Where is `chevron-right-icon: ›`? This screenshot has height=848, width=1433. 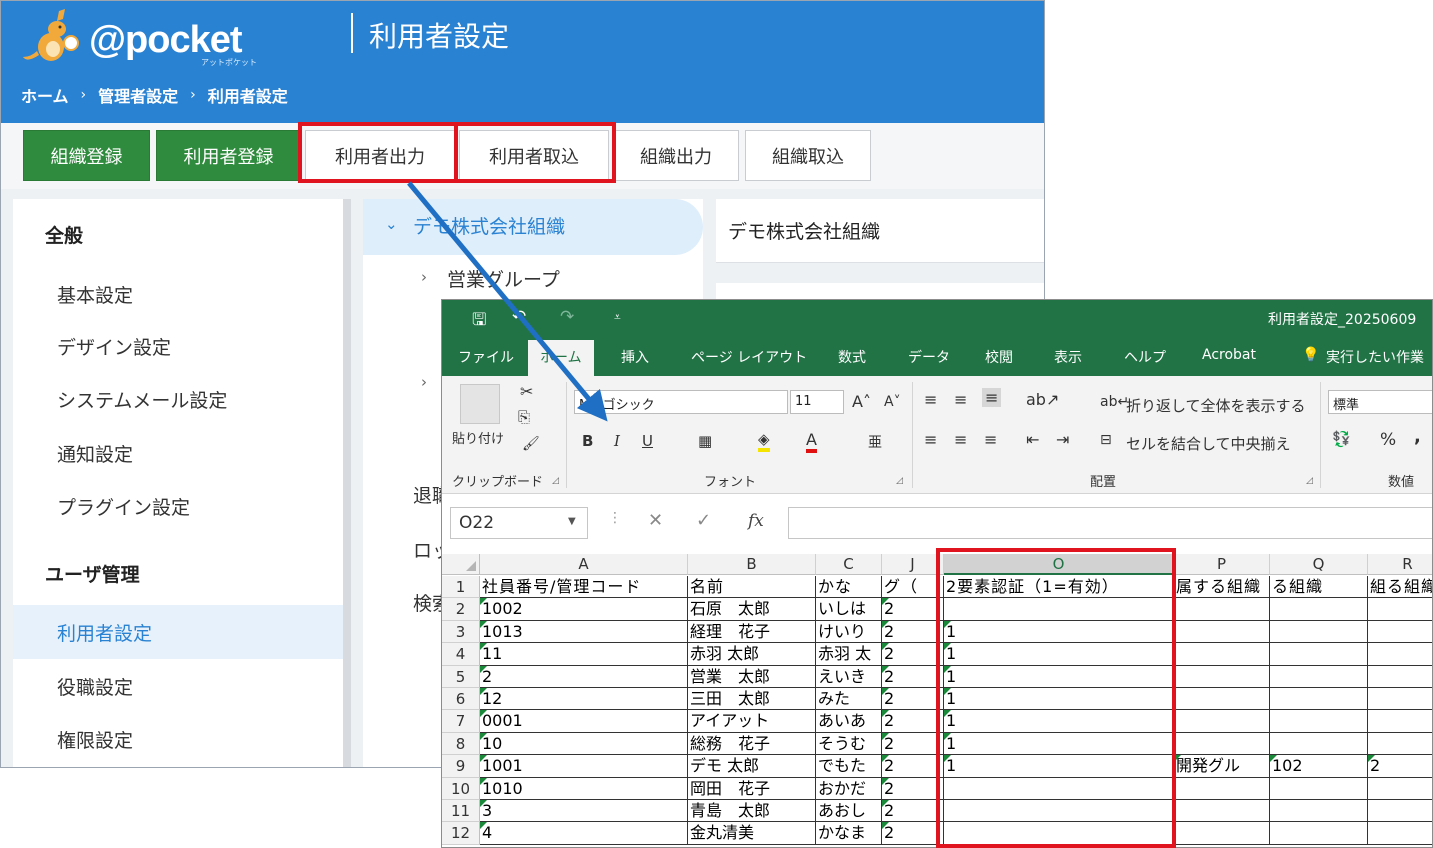 chevron-right-icon: › is located at coordinates (424, 382).